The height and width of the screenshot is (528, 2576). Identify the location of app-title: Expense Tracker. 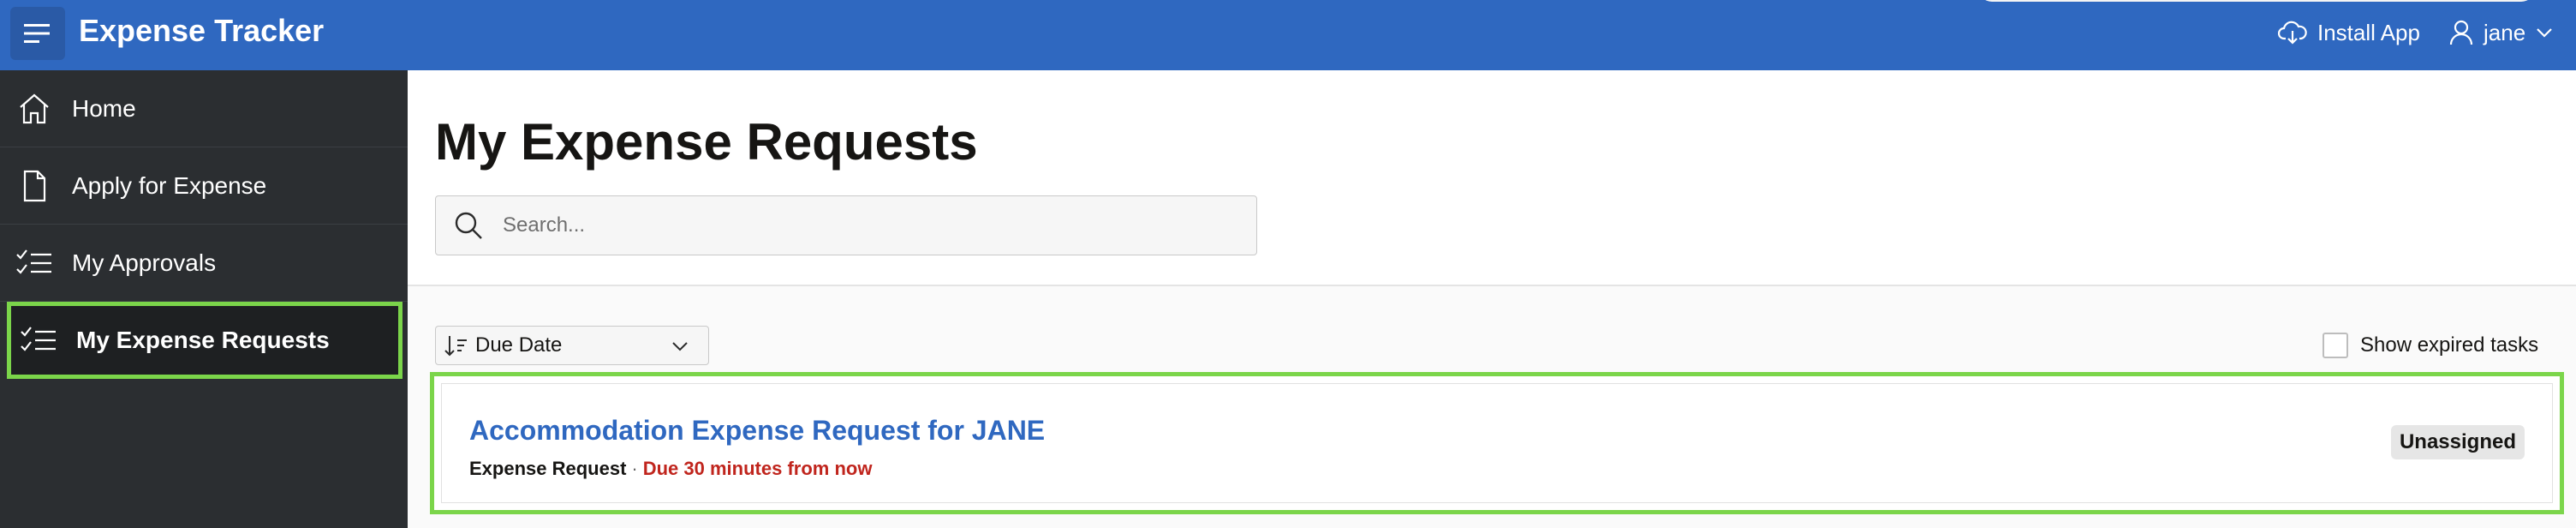
(202, 31).